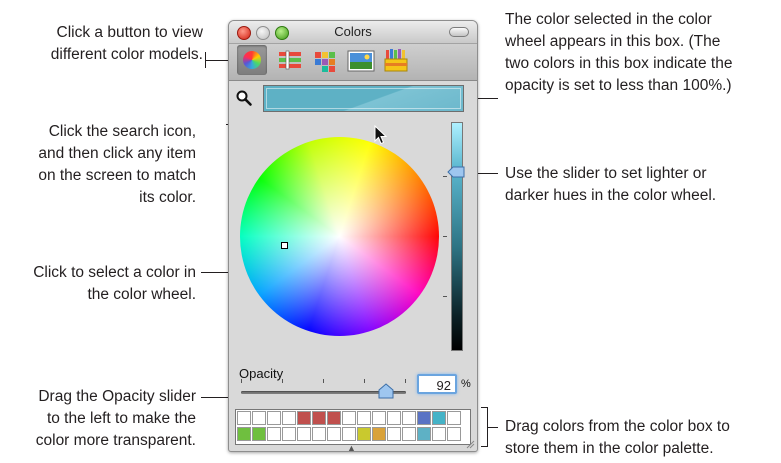 The image size is (781, 463). What do you see at coordinates (284, 245) in the screenshot?
I see `color-wheel-selection-marker` at bounding box center [284, 245].